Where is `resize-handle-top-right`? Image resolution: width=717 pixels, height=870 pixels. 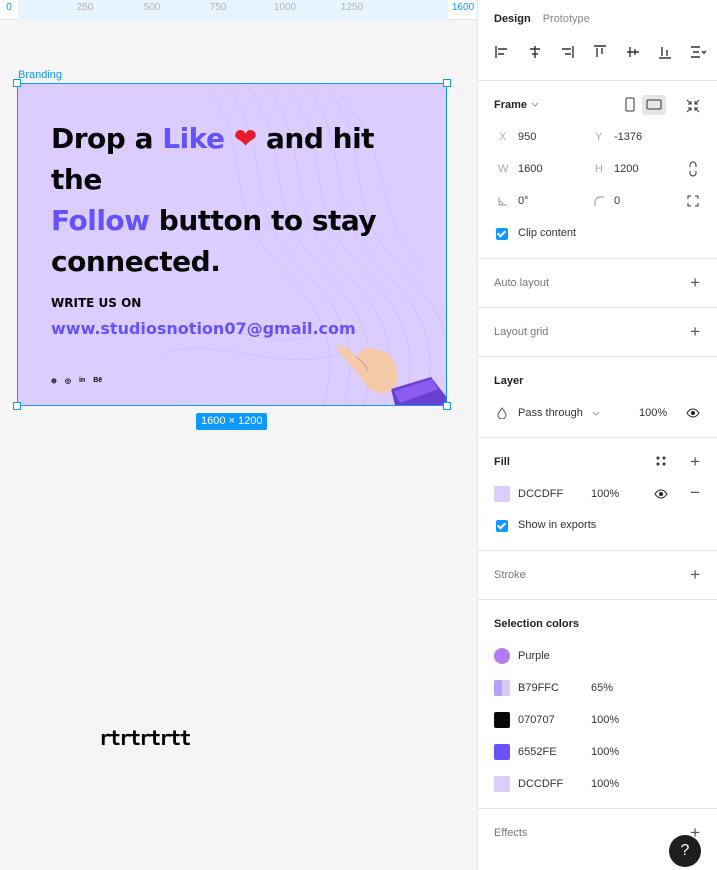 resize-handle-top-right is located at coordinates (447, 83).